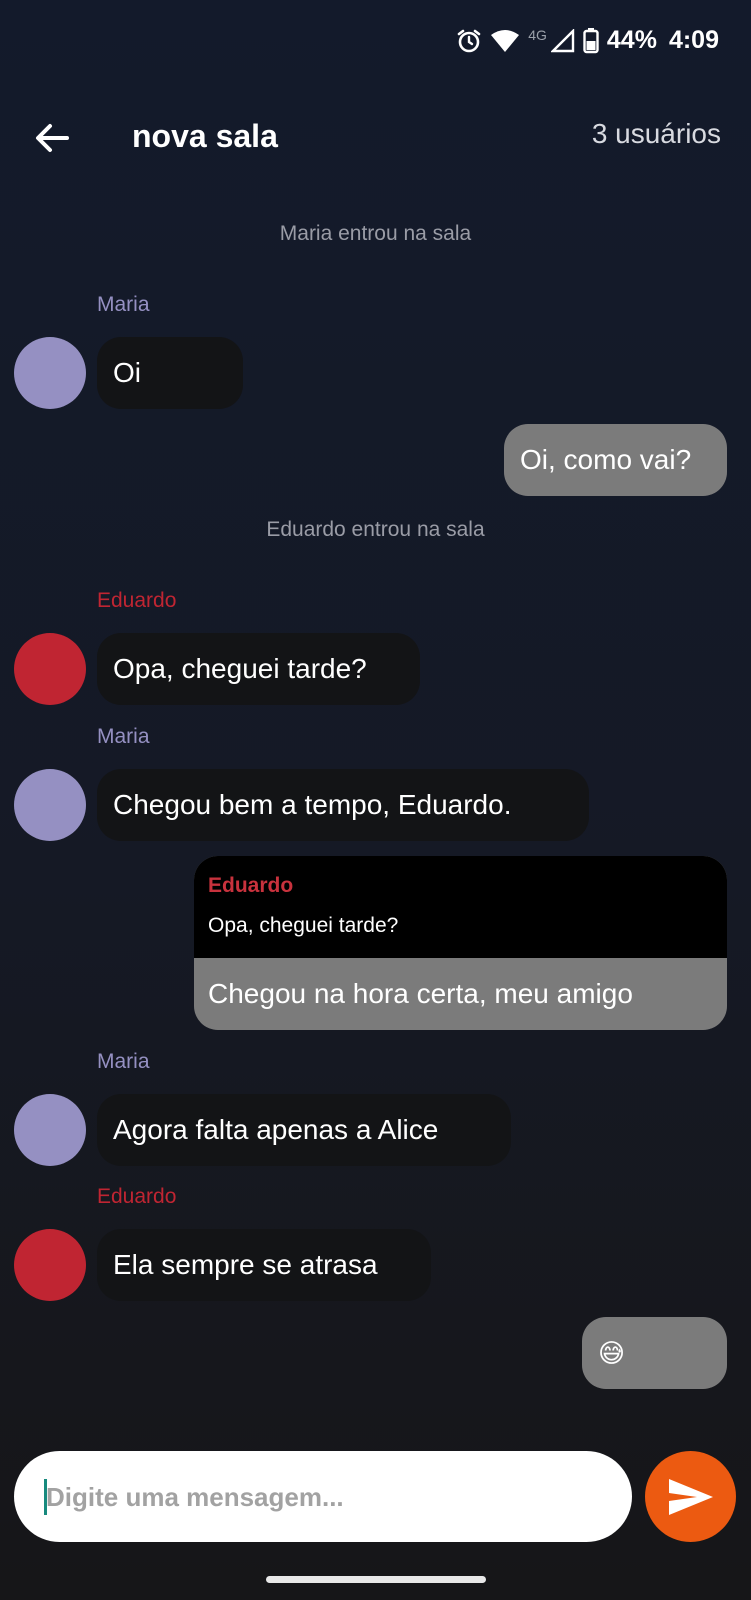 The height and width of the screenshot is (1600, 751). Describe the element at coordinates (251, 885) in the screenshot. I see `quoted-sender: Eduardo` at that location.